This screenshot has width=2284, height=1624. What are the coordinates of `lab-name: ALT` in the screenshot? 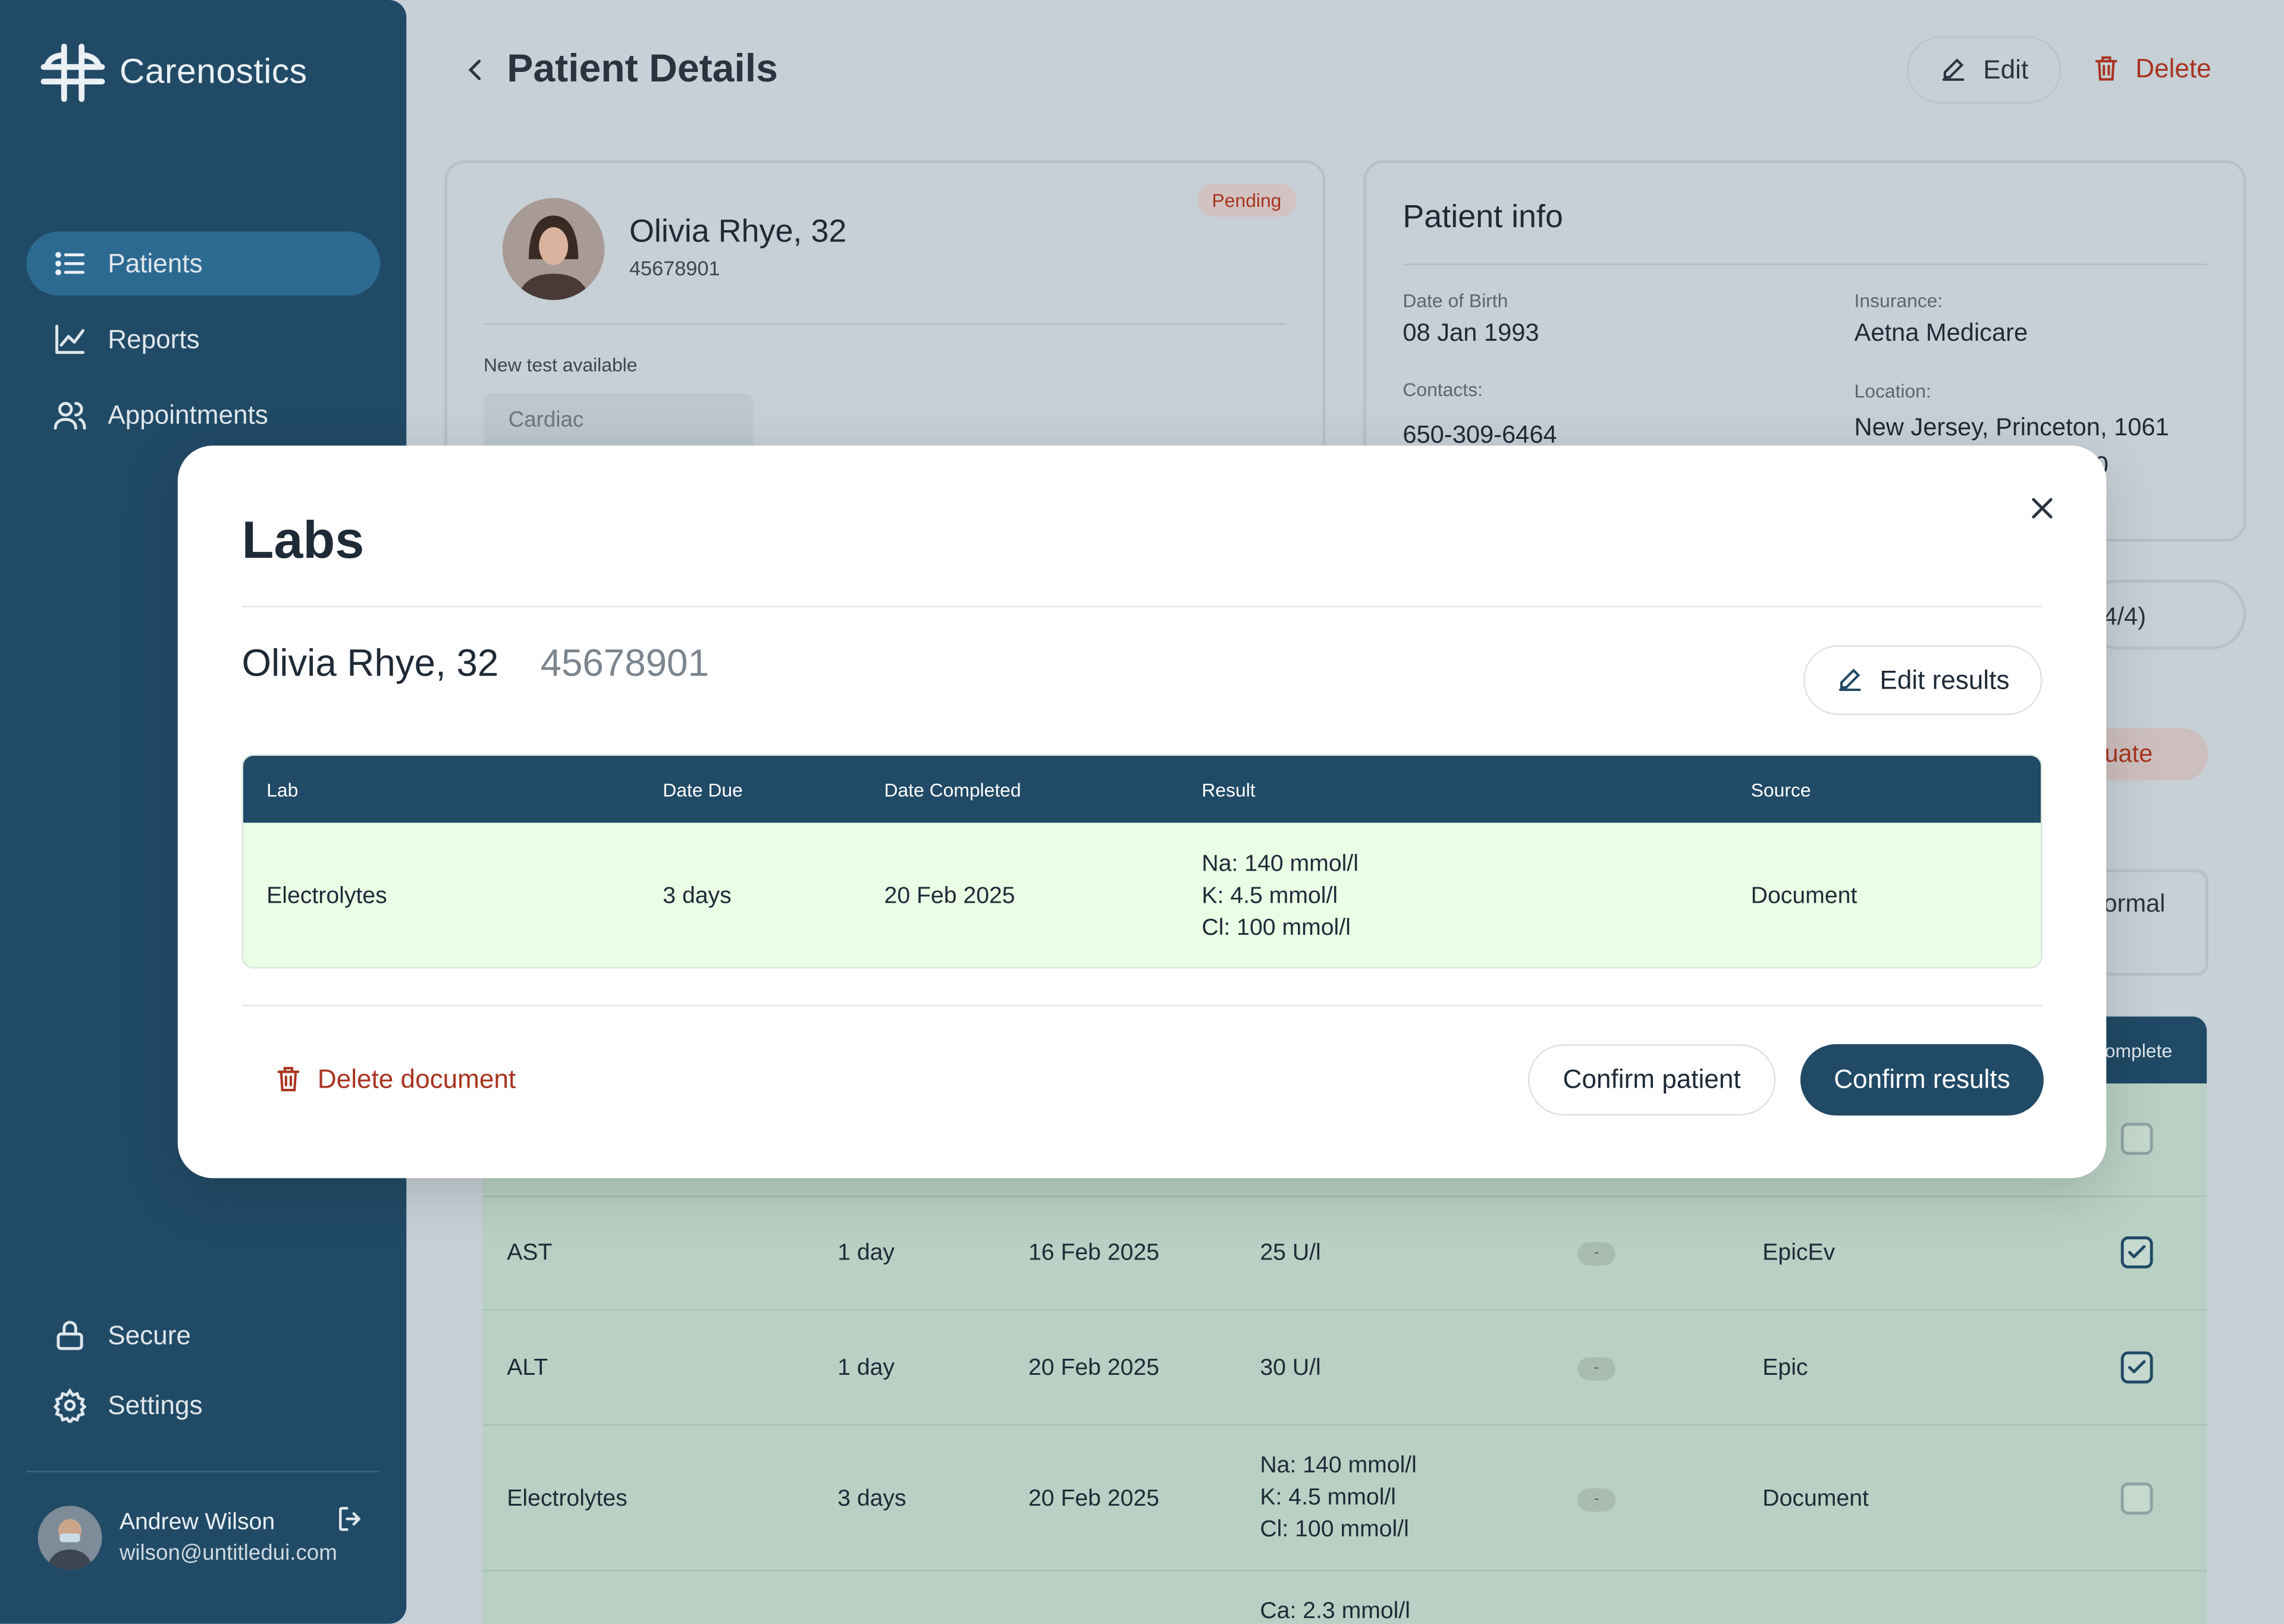 It's located at (528, 1368).